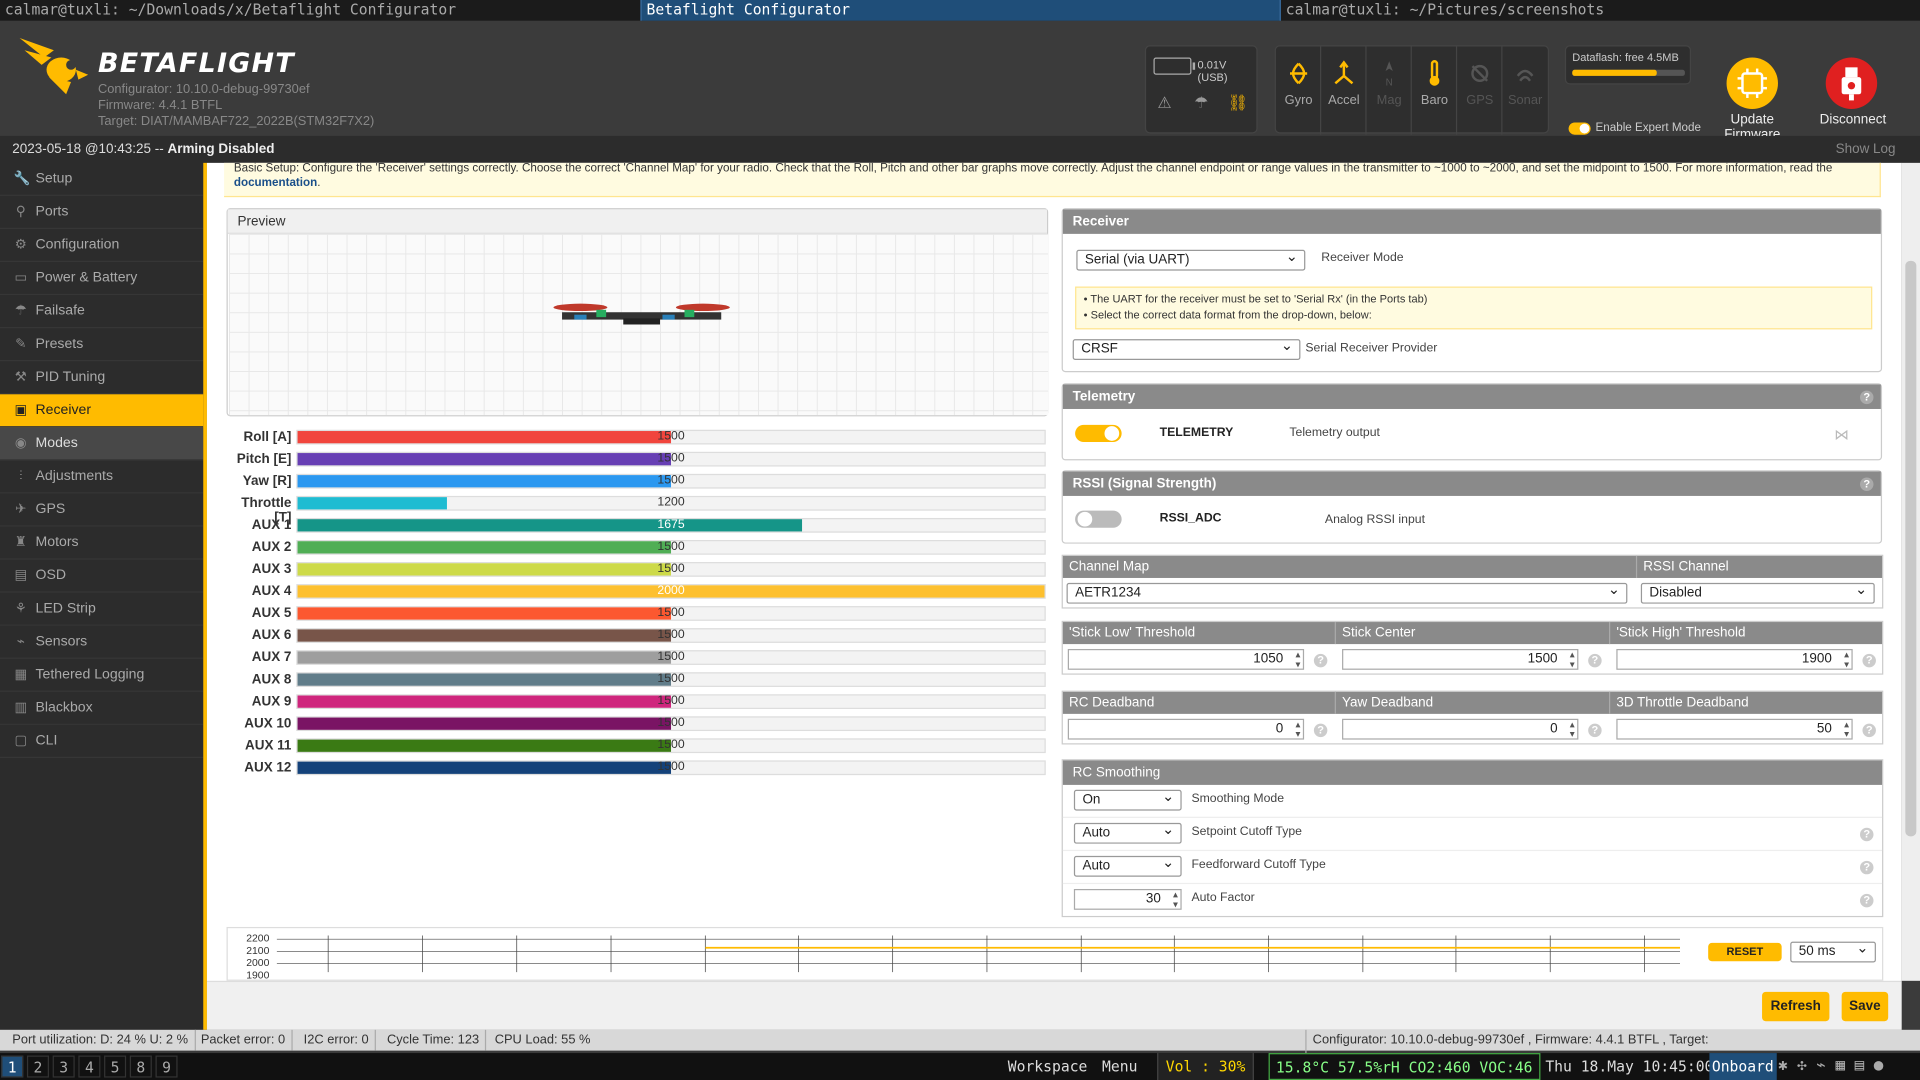 The height and width of the screenshot is (1080, 1920). I want to click on graph-reset-button: RESET, so click(1745, 952).